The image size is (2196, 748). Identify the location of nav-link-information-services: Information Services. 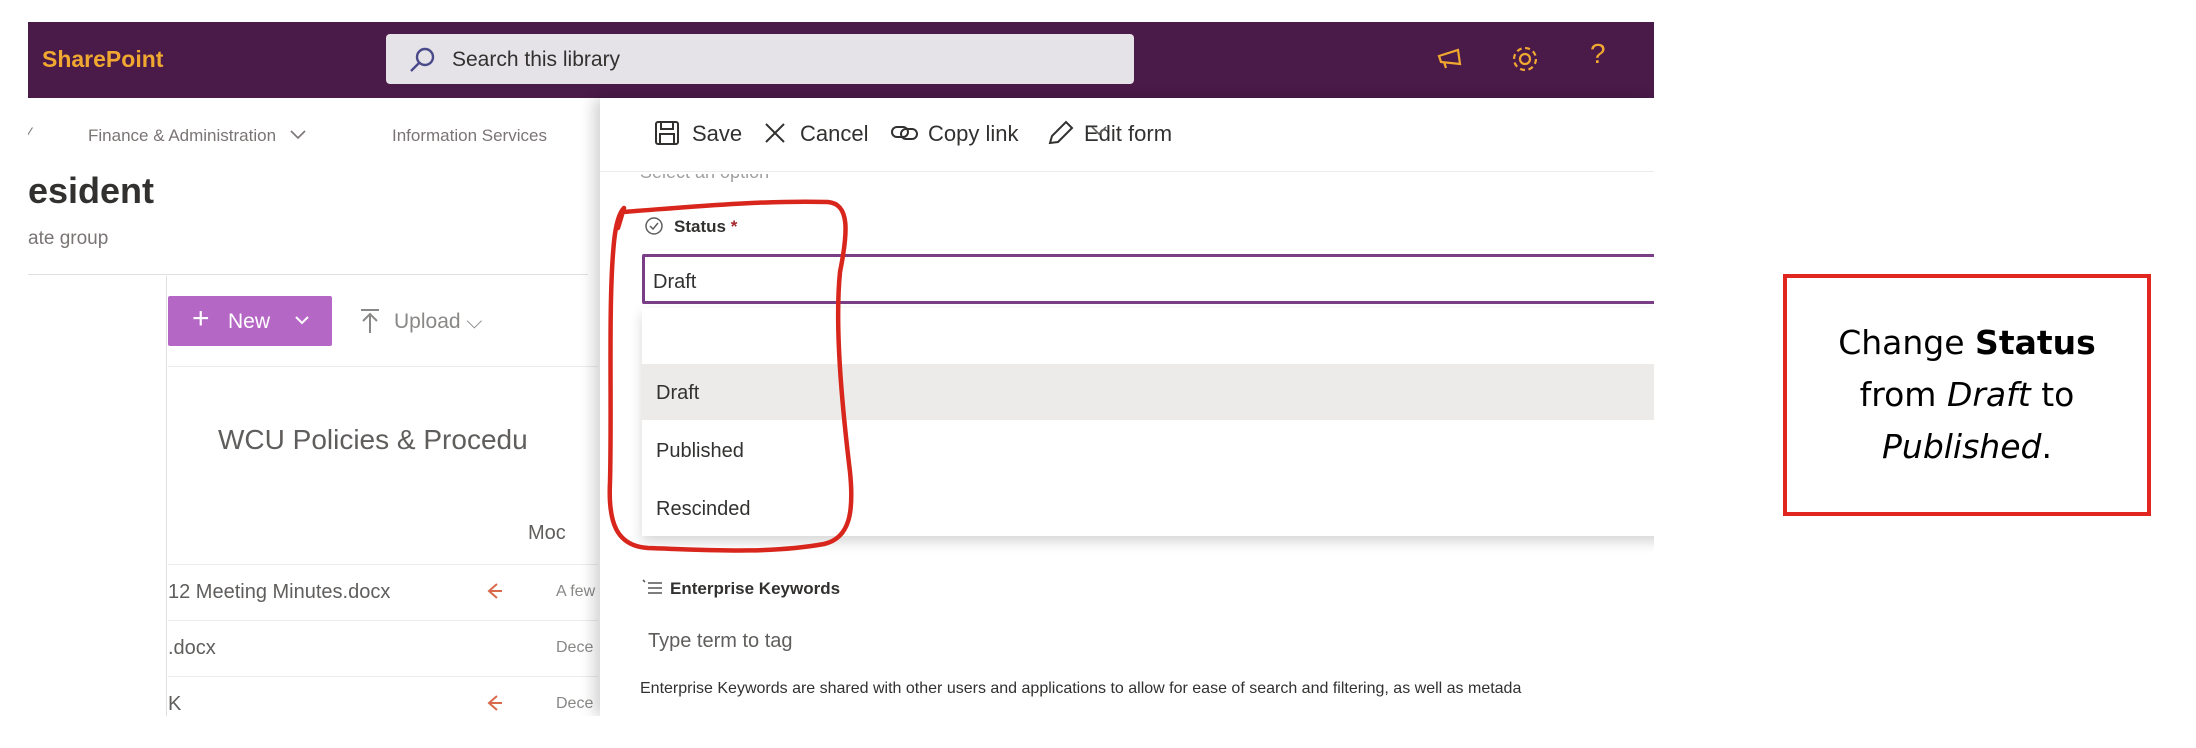
(469, 136).